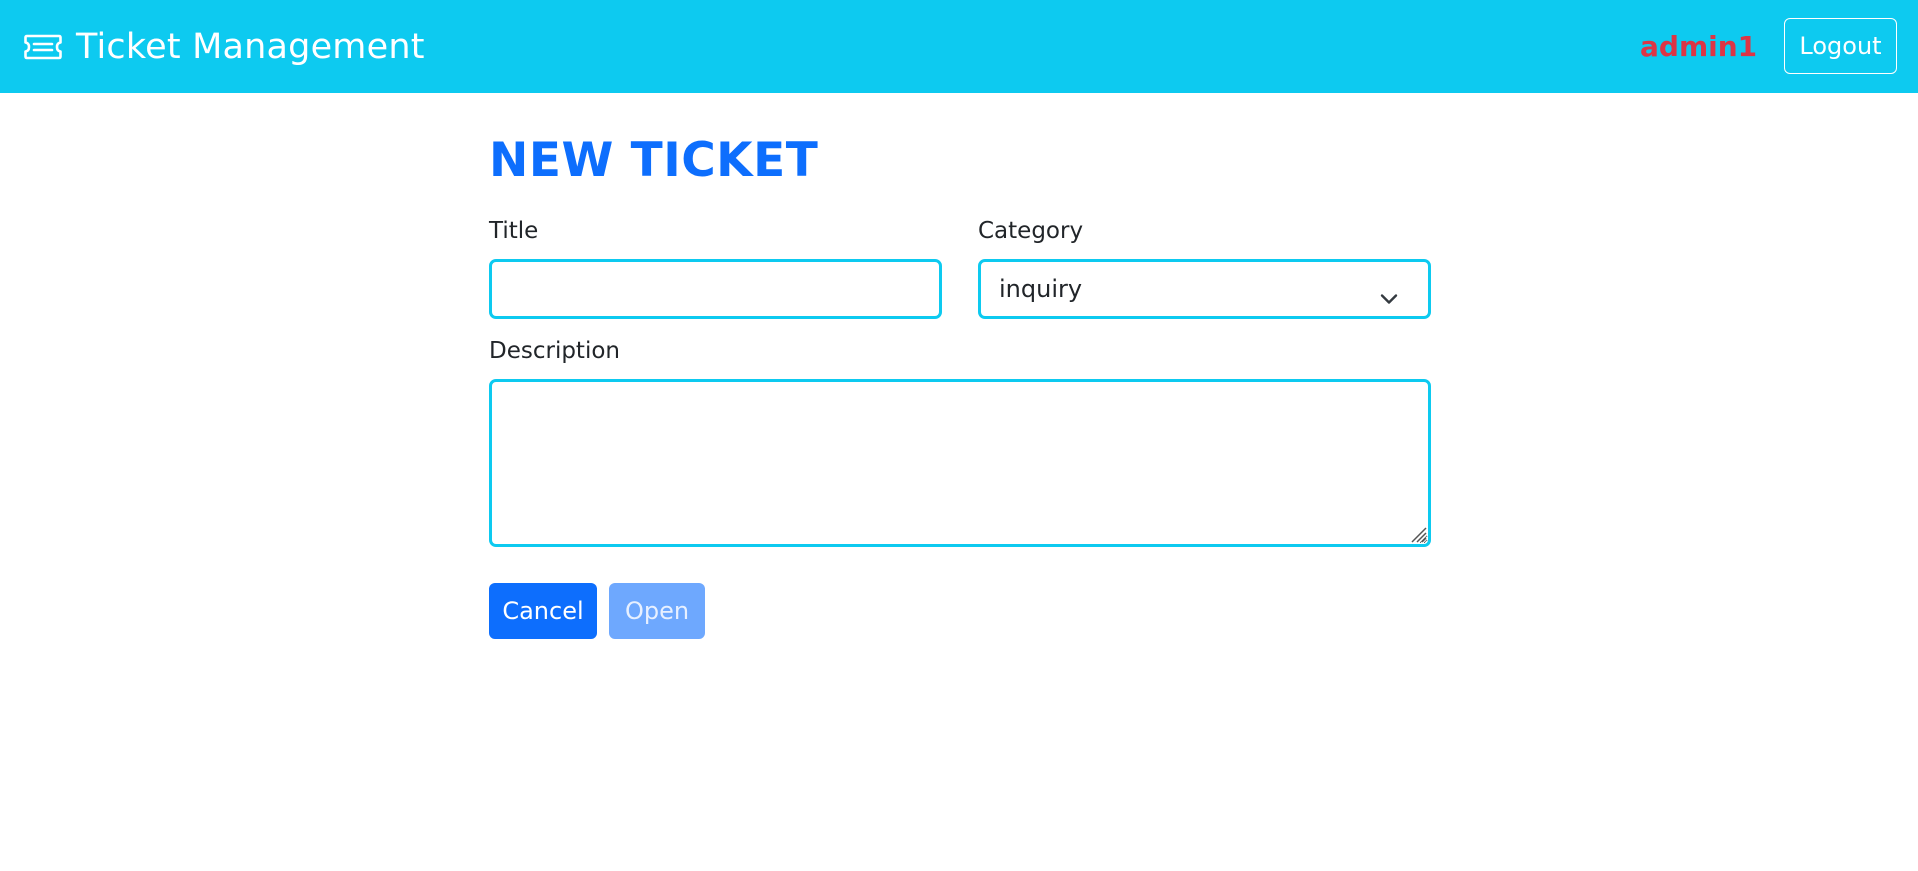  I want to click on category-selected-value: inquiry, so click(1041, 289).